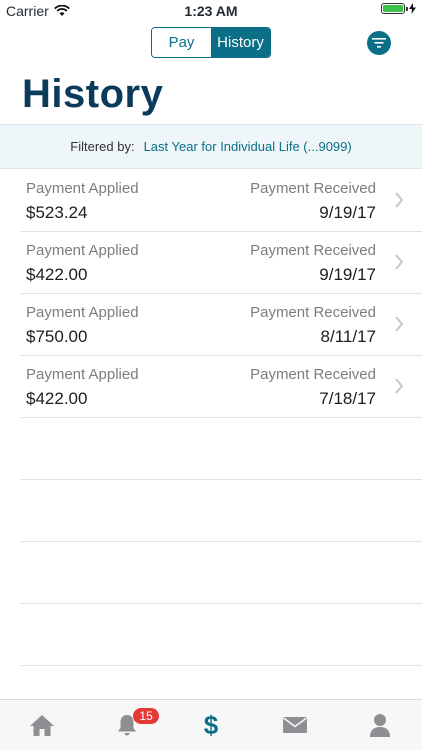 This screenshot has width=422, height=750. Describe the element at coordinates (146, 716) in the screenshot. I see `notification-badge: 15` at that location.